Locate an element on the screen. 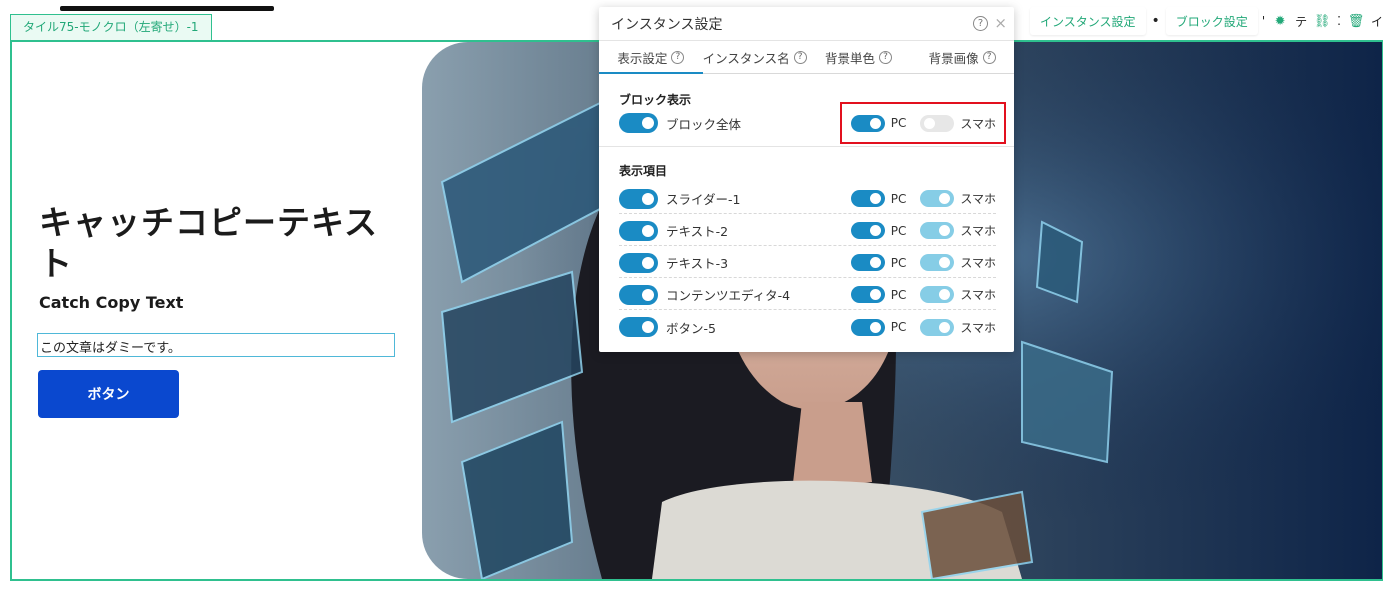 Image resolution: width=1390 pixels, height=591 pixels. block-whole-toggle is located at coordinates (638, 123).